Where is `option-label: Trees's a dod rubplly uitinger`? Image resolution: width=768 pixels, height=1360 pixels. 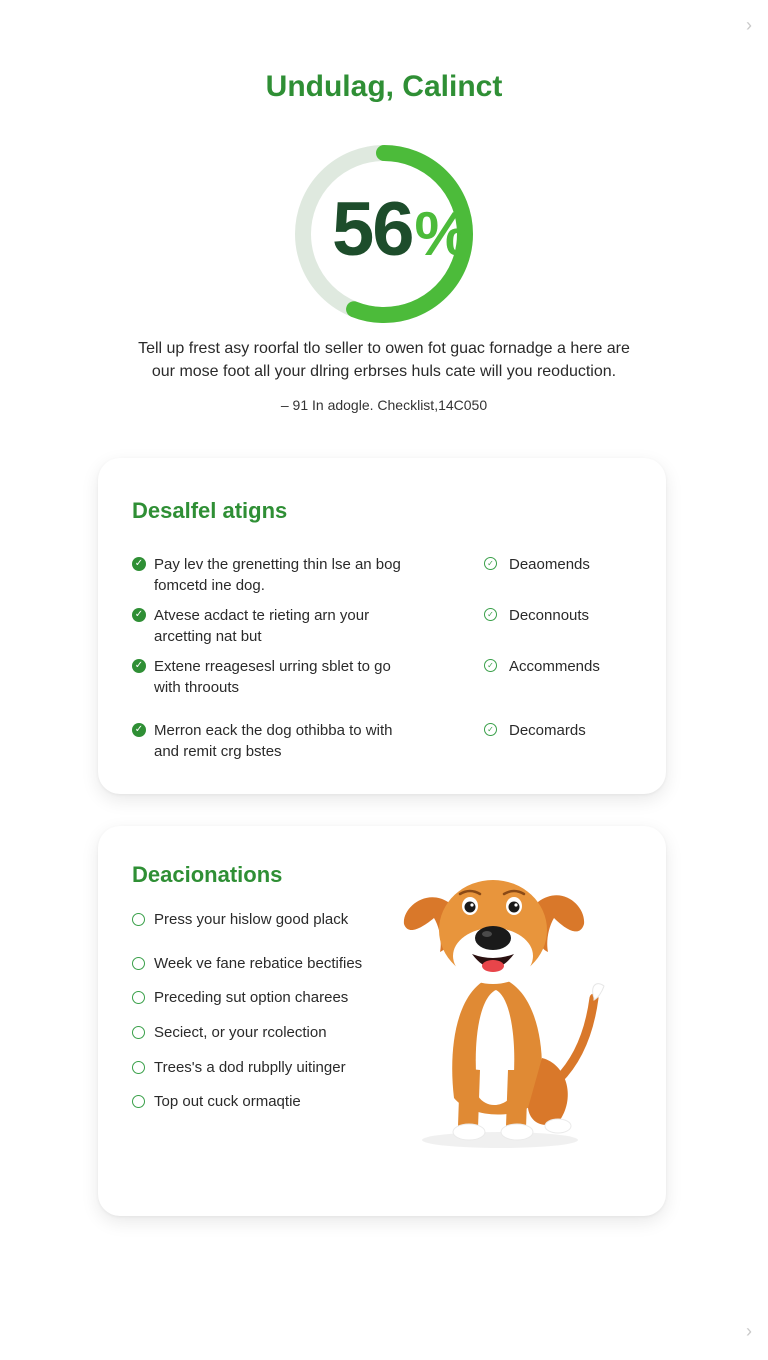
option-label: Trees's a dod rubplly uitinger is located at coordinates (250, 1067).